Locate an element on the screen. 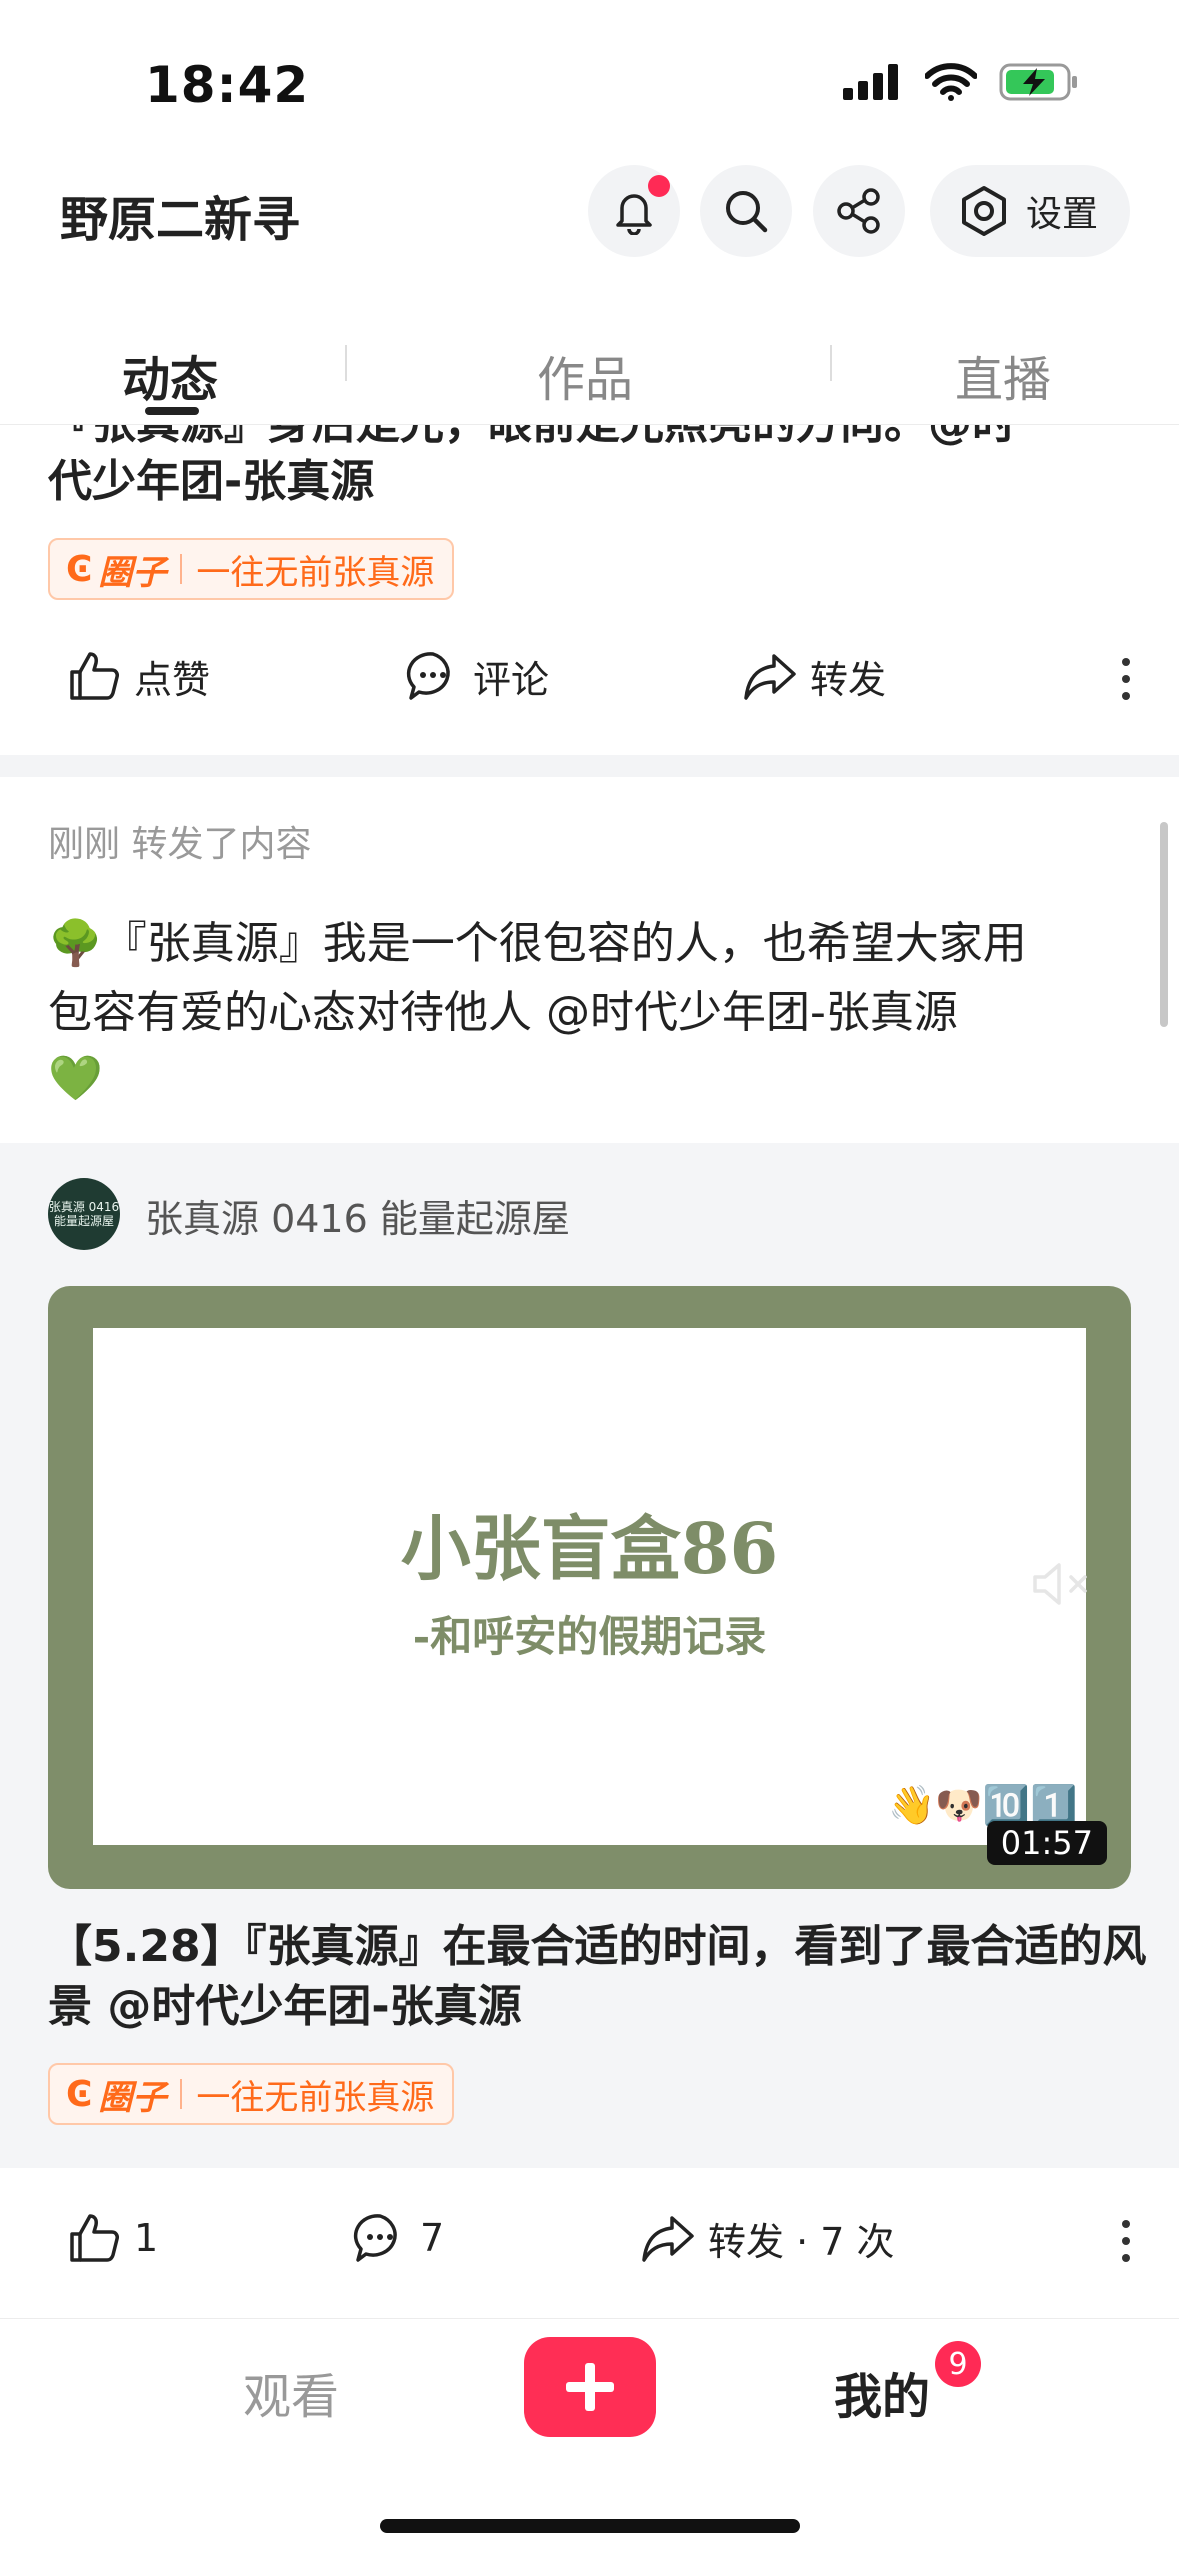 This screenshot has width=1179, height=2556. create-post-button is located at coordinates (590, 2387).